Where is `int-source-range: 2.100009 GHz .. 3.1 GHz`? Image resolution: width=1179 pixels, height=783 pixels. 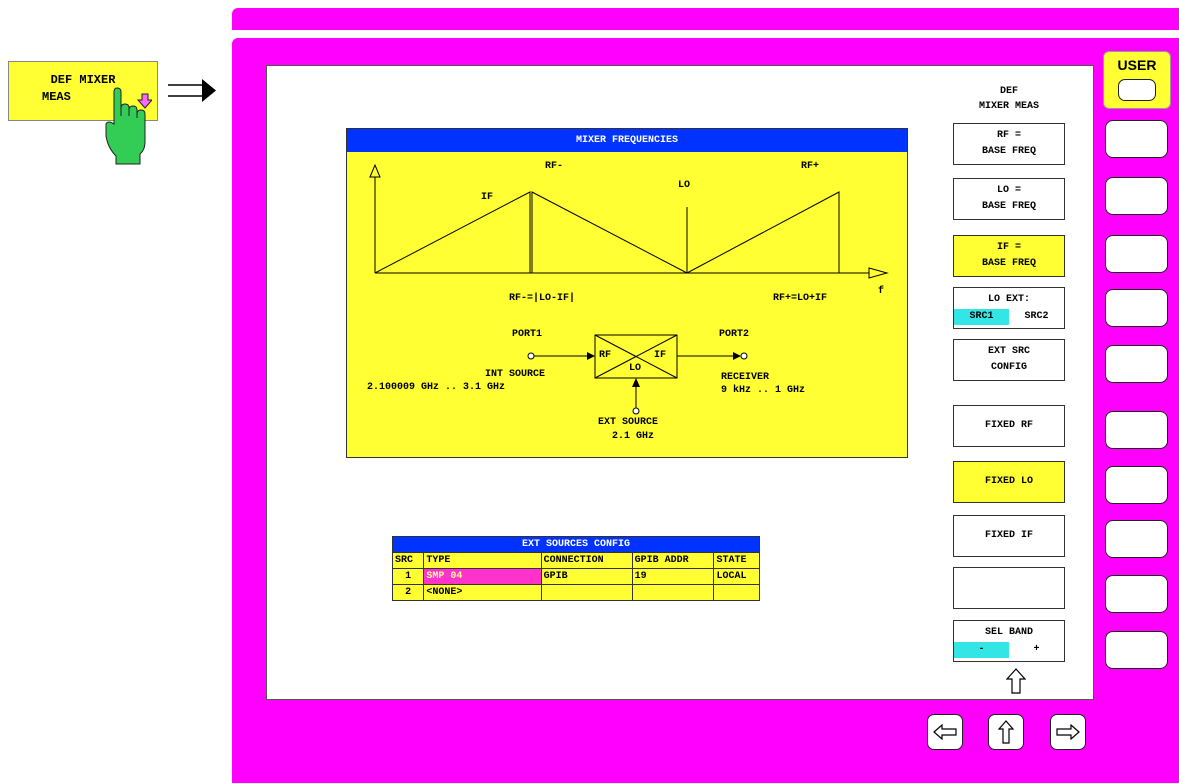 int-source-range: 2.100009 GHz .. 3.1 GHz is located at coordinates (436, 387).